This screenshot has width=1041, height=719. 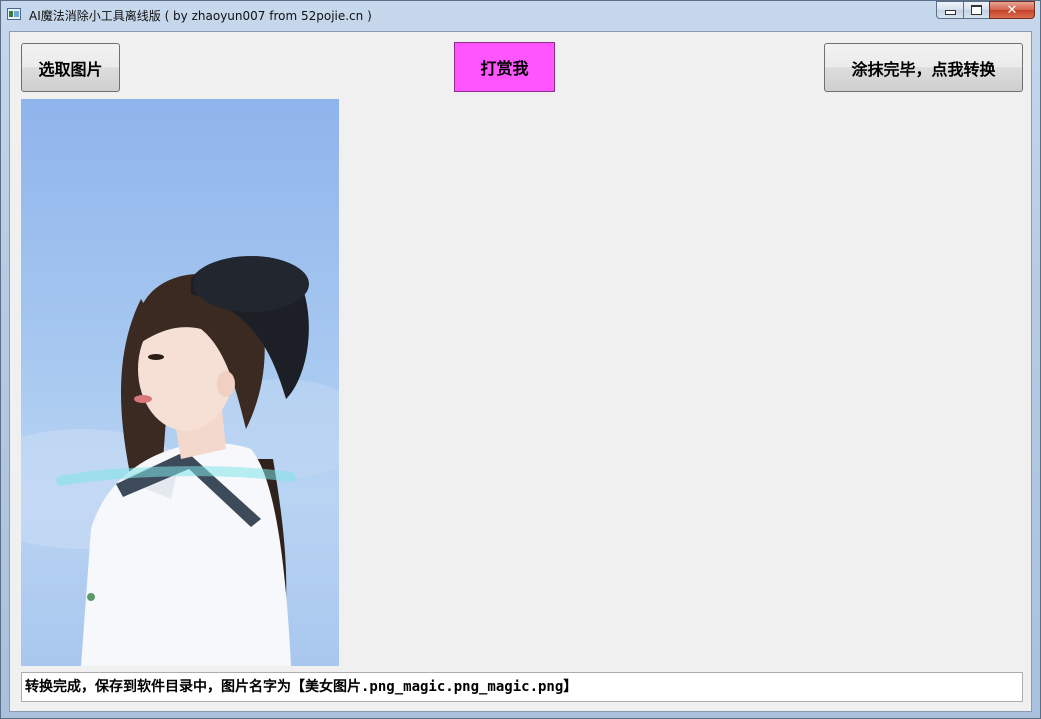 I want to click on caption-buttons: ✕, so click(x=985, y=11).